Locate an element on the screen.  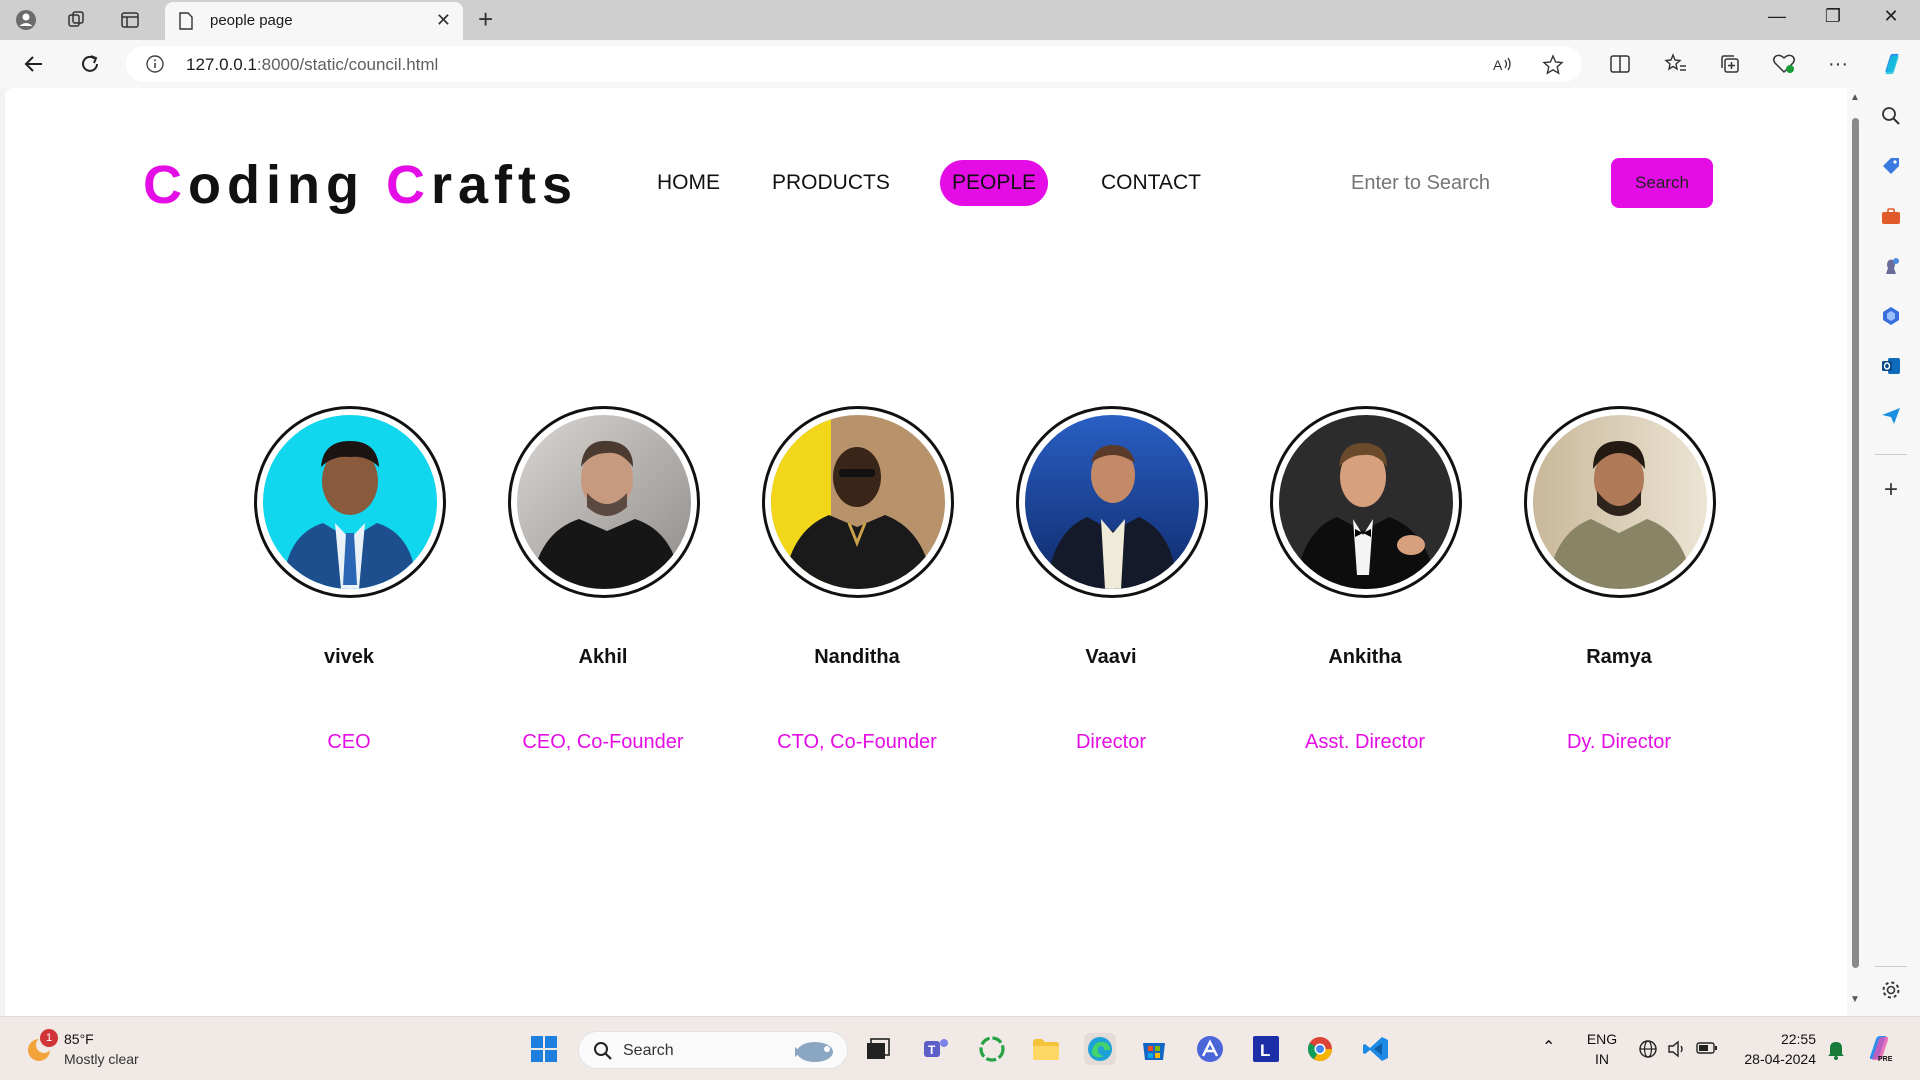
app-l-icon: L is located at coordinates (1266, 1049).